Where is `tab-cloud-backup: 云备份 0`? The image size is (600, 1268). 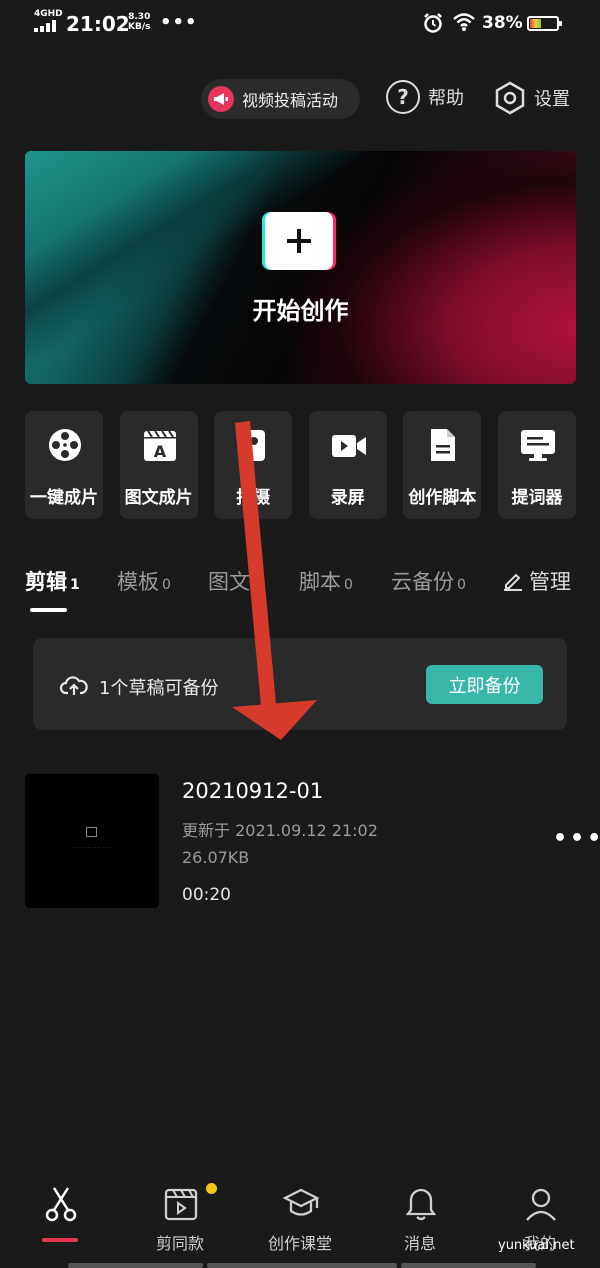
tab-cloud-backup: 云备份 0 is located at coordinates (428, 581).